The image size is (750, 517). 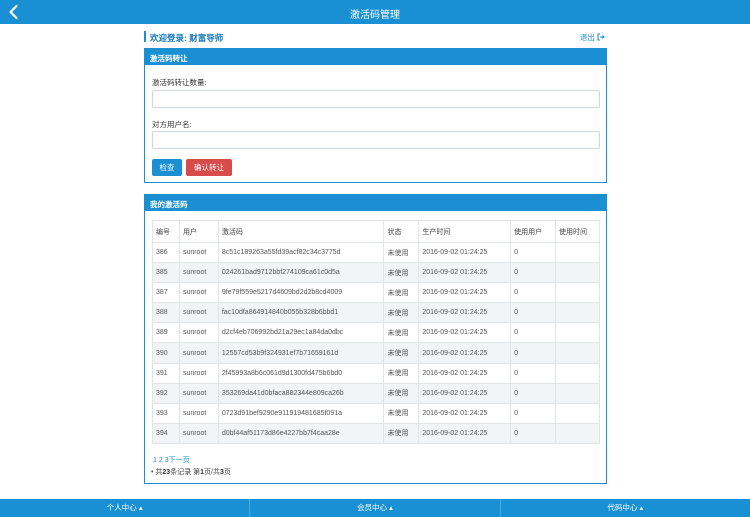 What do you see at coordinates (212, 472) in the screenshot?
I see `summary-mid2: 页/共` at bounding box center [212, 472].